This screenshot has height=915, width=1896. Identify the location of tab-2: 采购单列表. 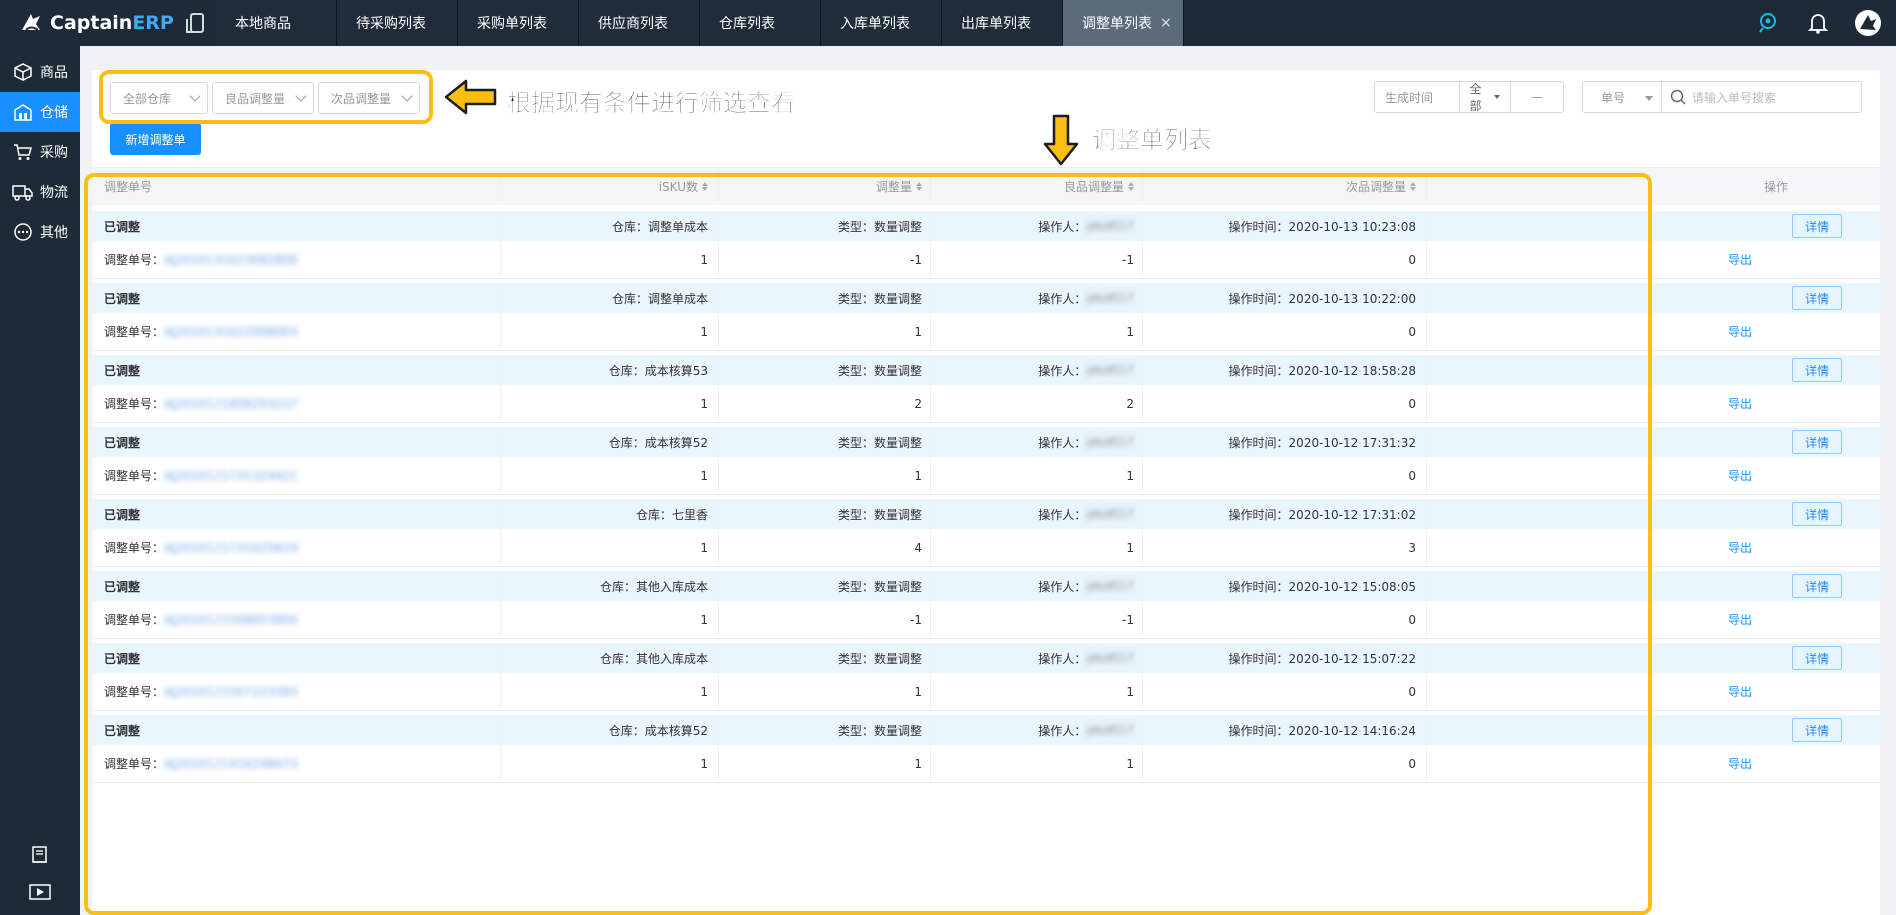
(518, 23).